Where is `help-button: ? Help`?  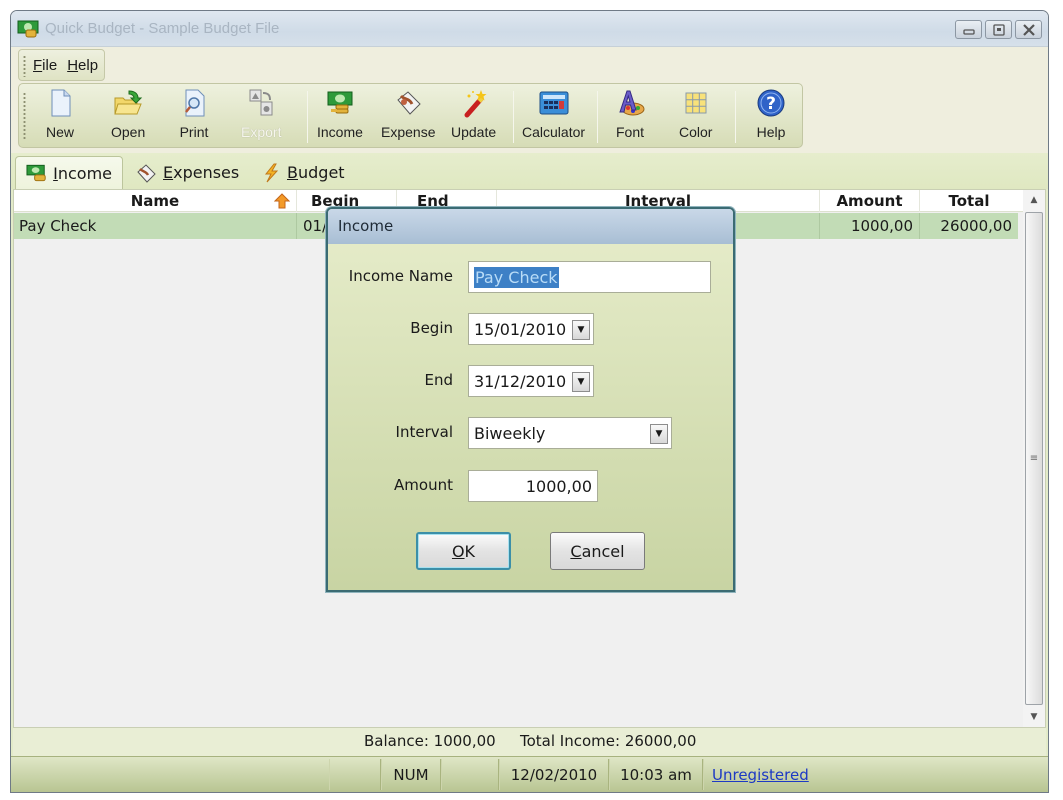 help-button: ? Help is located at coordinates (771, 116).